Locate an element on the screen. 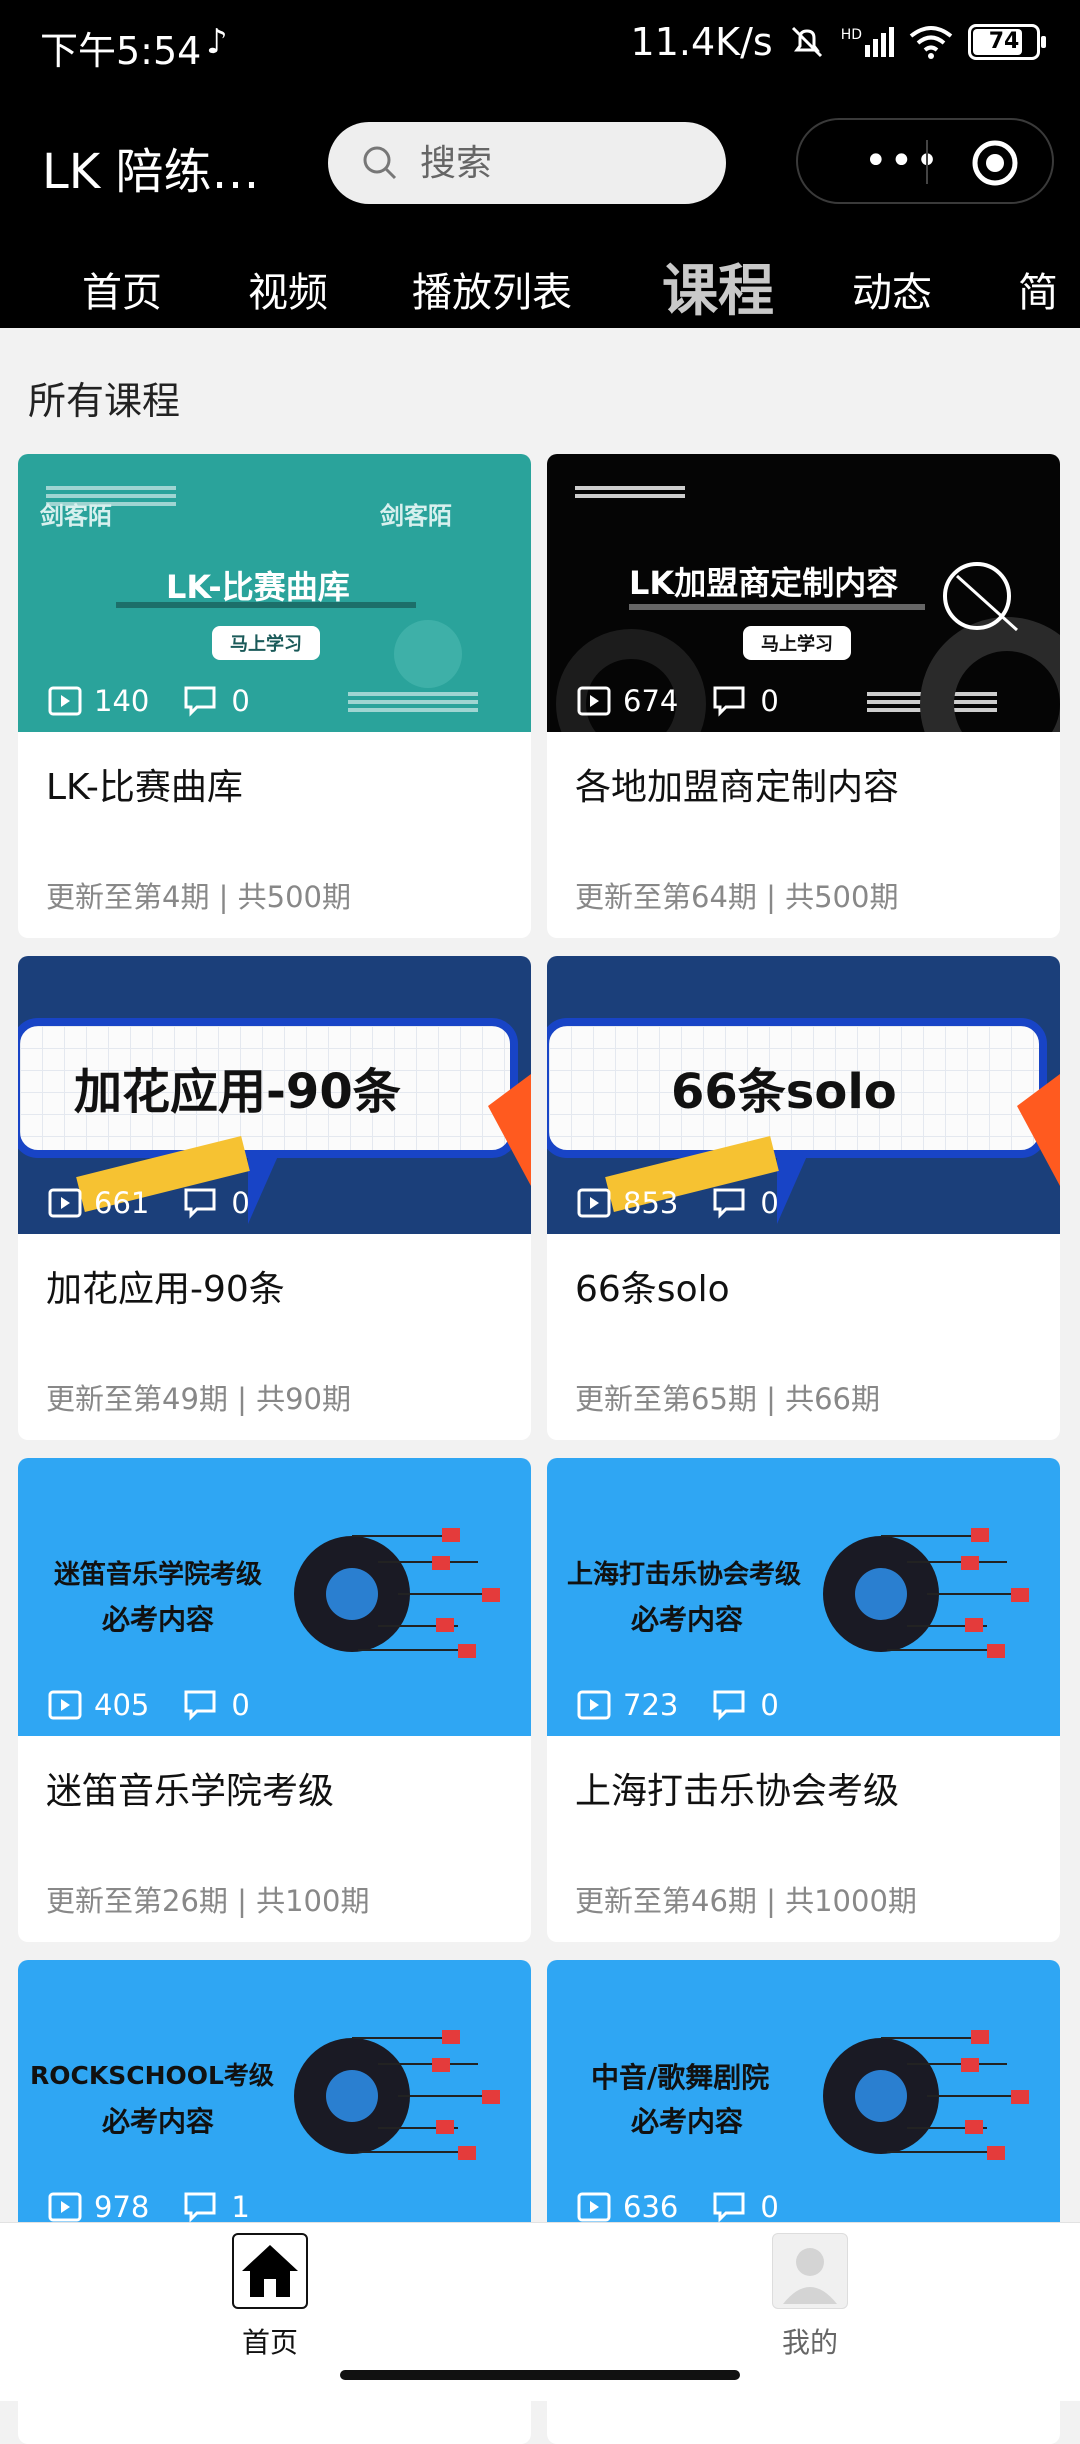 The width and height of the screenshot is (1080, 2444). course-thumbnail: LK加盟商定制内容 马上学习 674 0 is located at coordinates (803, 593).